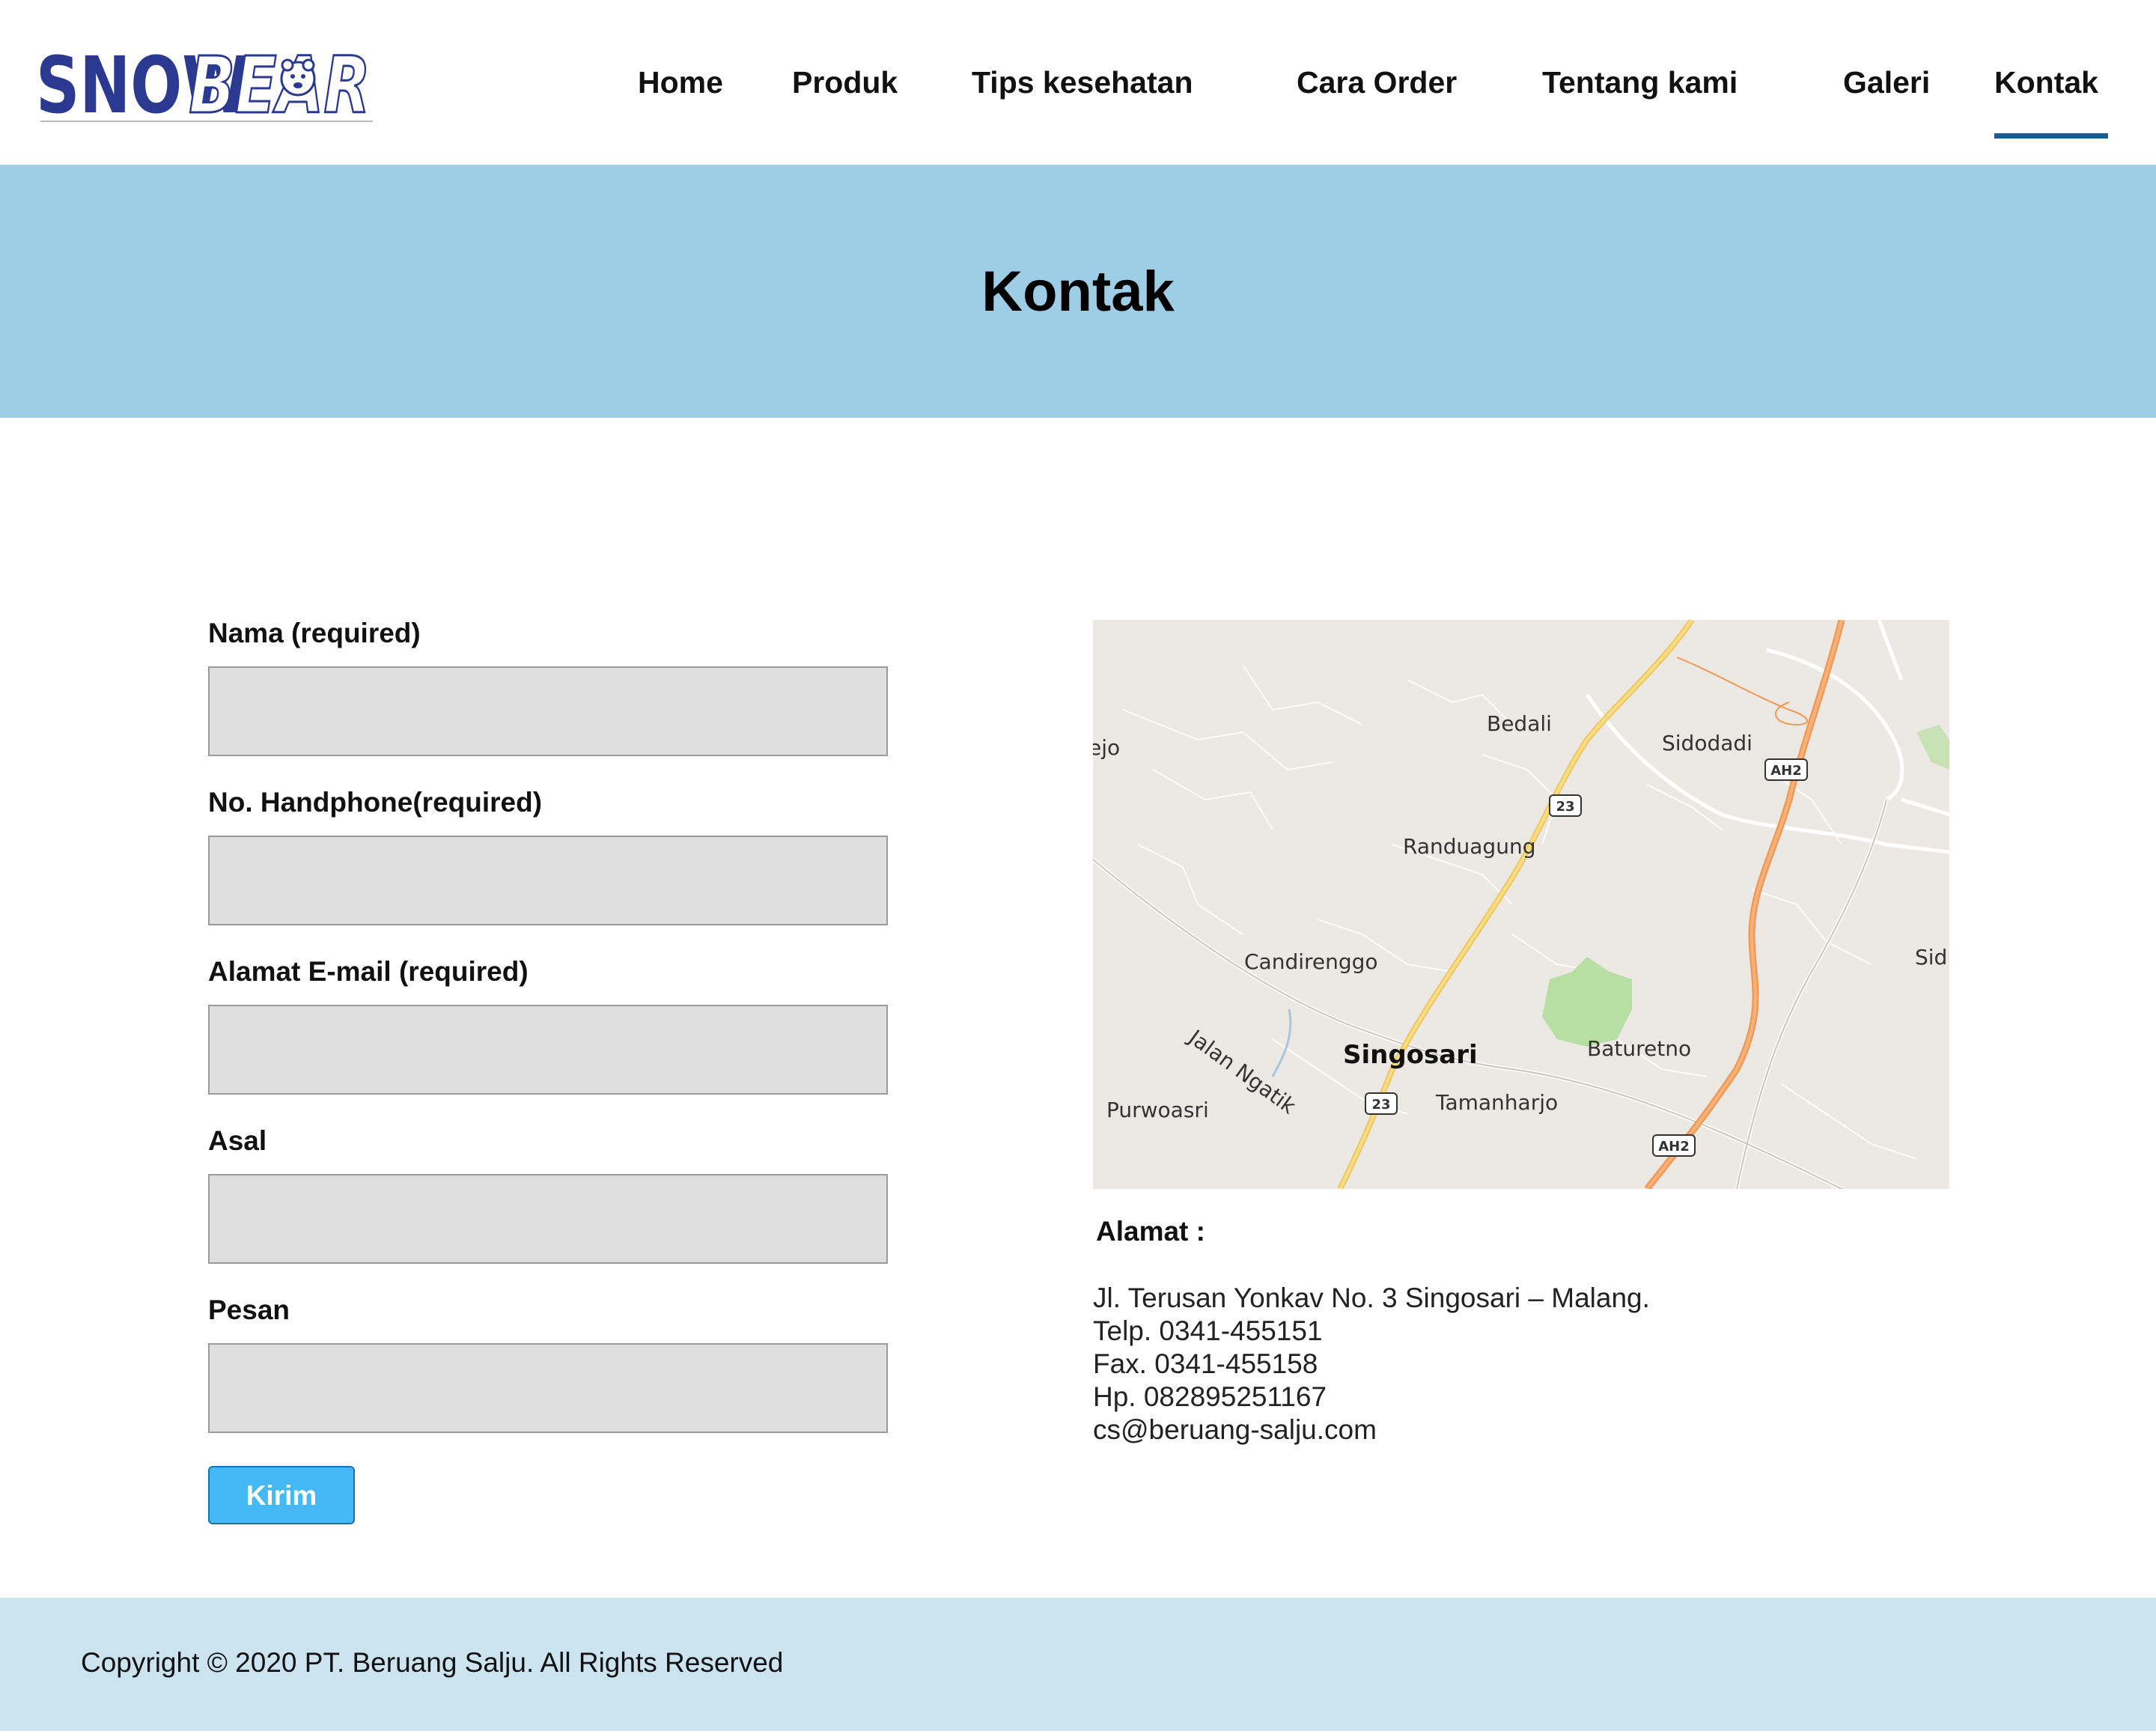 Image resolution: width=2156 pixels, height=1731 pixels. I want to click on page-banner: Kontak, so click(1078, 291).